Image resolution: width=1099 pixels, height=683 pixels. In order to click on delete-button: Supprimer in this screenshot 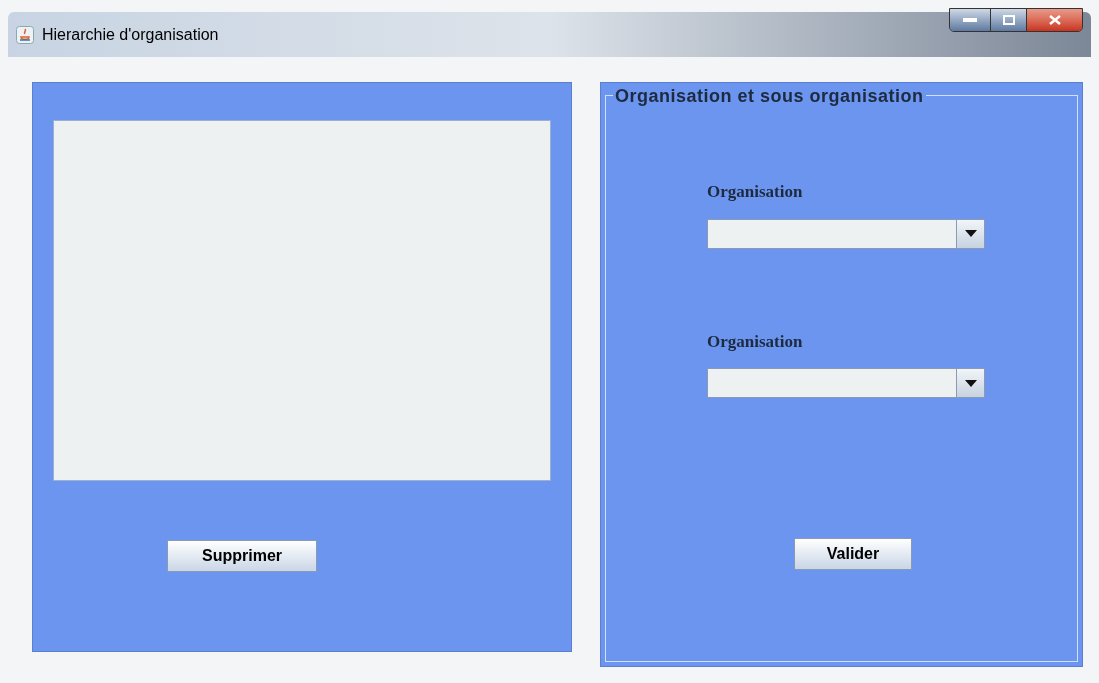, I will do `click(242, 556)`.